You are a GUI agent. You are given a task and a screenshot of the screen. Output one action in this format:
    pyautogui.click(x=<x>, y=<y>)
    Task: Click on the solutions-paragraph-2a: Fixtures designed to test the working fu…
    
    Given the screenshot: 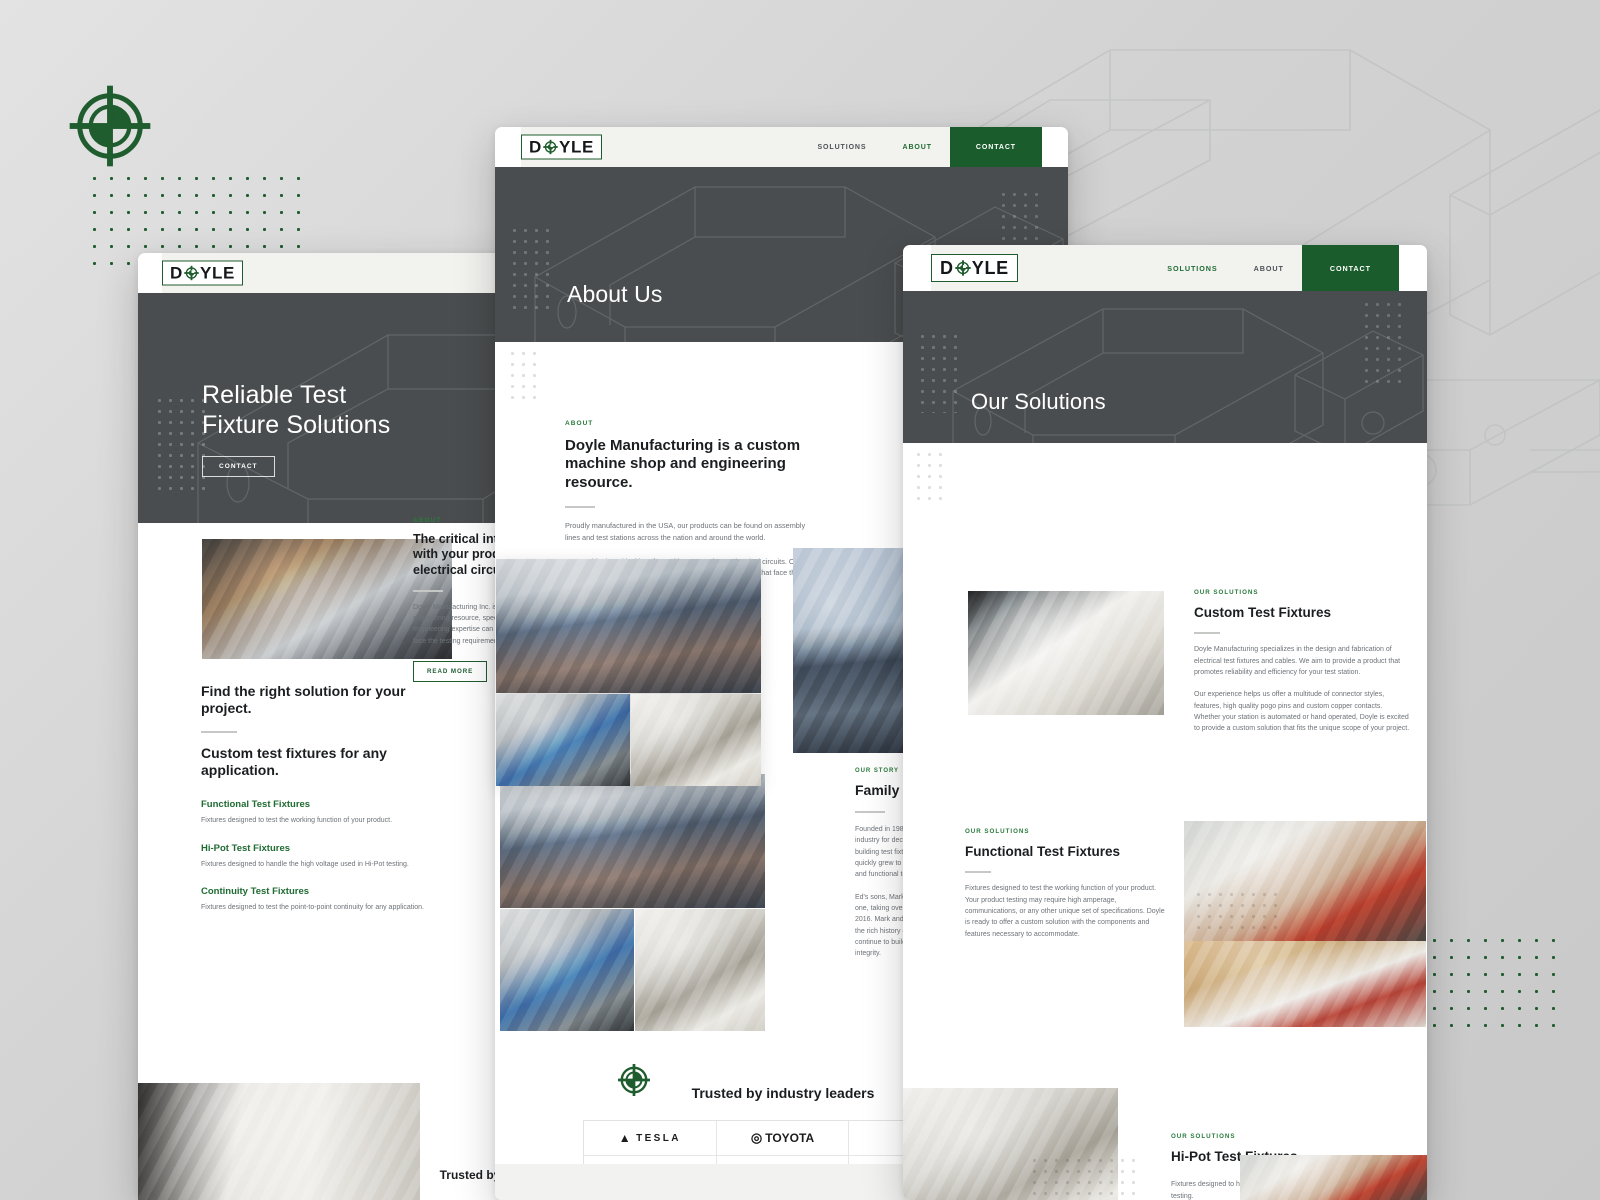 What is the action you would take?
    pyautogui.click(x=1065, y=911)
    